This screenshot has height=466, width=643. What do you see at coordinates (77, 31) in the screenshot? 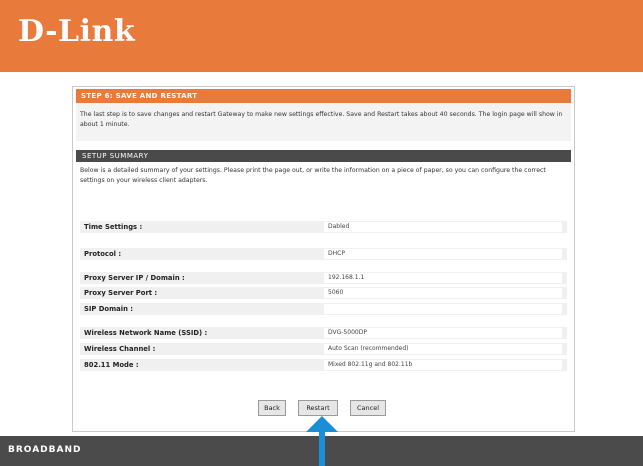
I see `dlink-logo: D-Link` at bounding box center [77, 31].